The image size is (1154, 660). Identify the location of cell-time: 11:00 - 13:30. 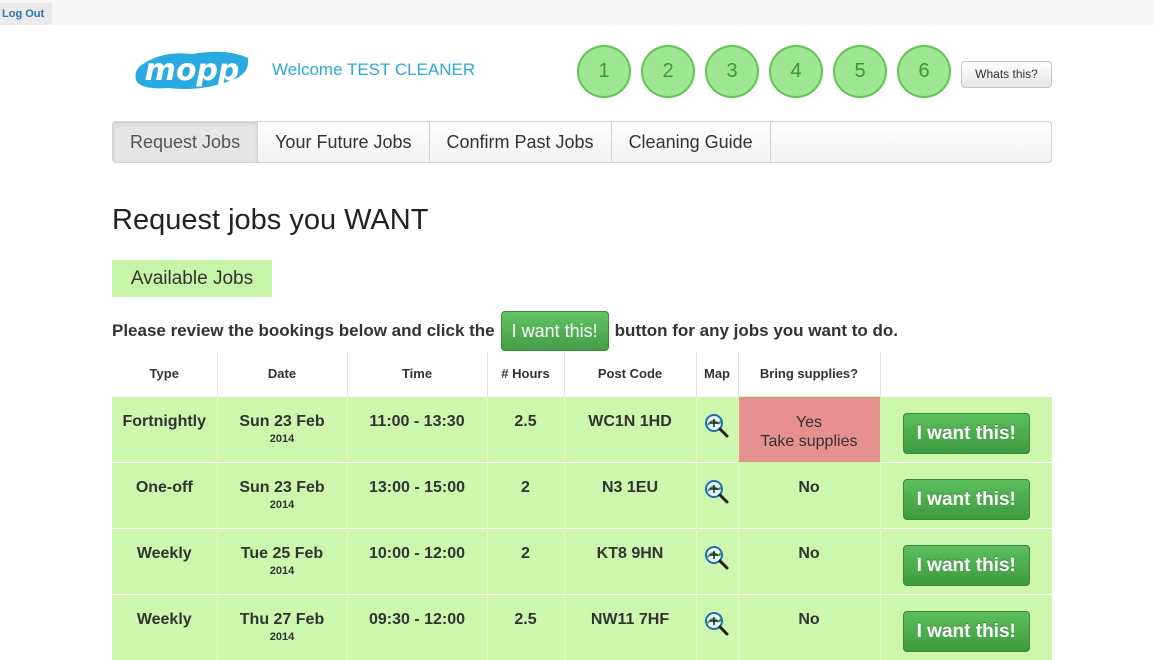
(416, 428).